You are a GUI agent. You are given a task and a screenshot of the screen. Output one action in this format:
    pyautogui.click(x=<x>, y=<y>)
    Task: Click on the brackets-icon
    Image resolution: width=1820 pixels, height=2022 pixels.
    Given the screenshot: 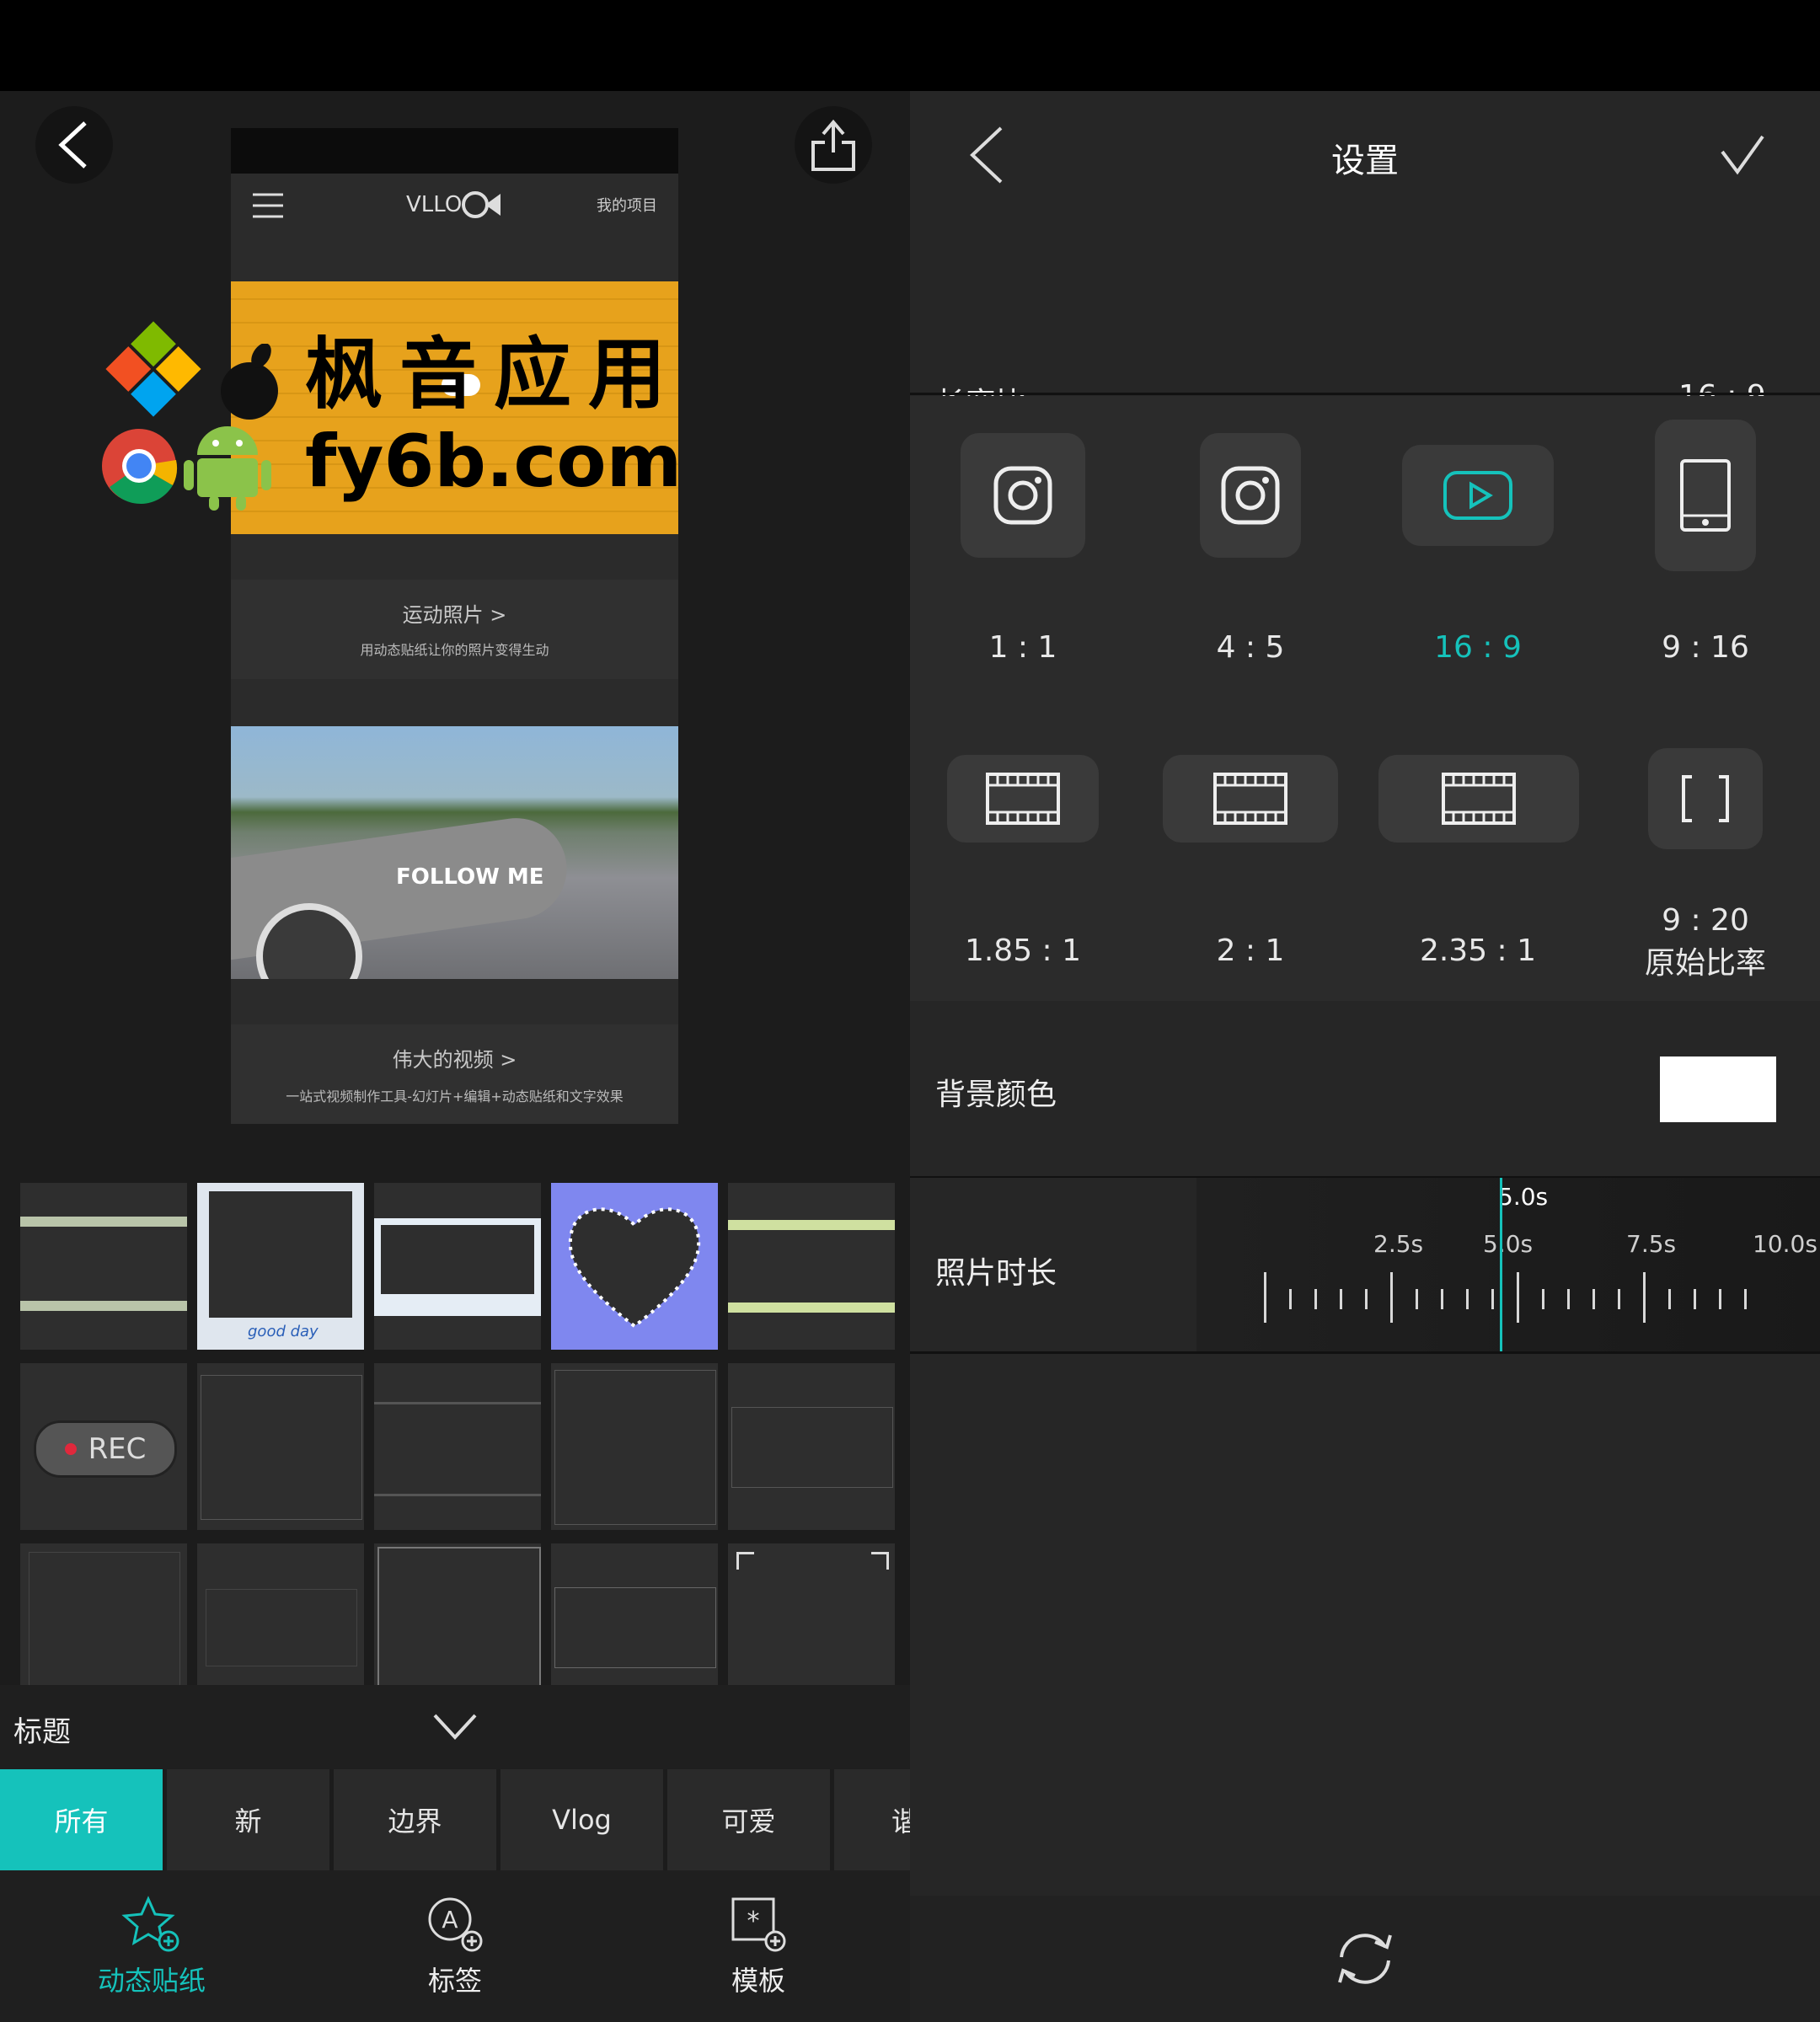 What is the action you would take?
    pyautogui.click(x=1705, y=798)
    